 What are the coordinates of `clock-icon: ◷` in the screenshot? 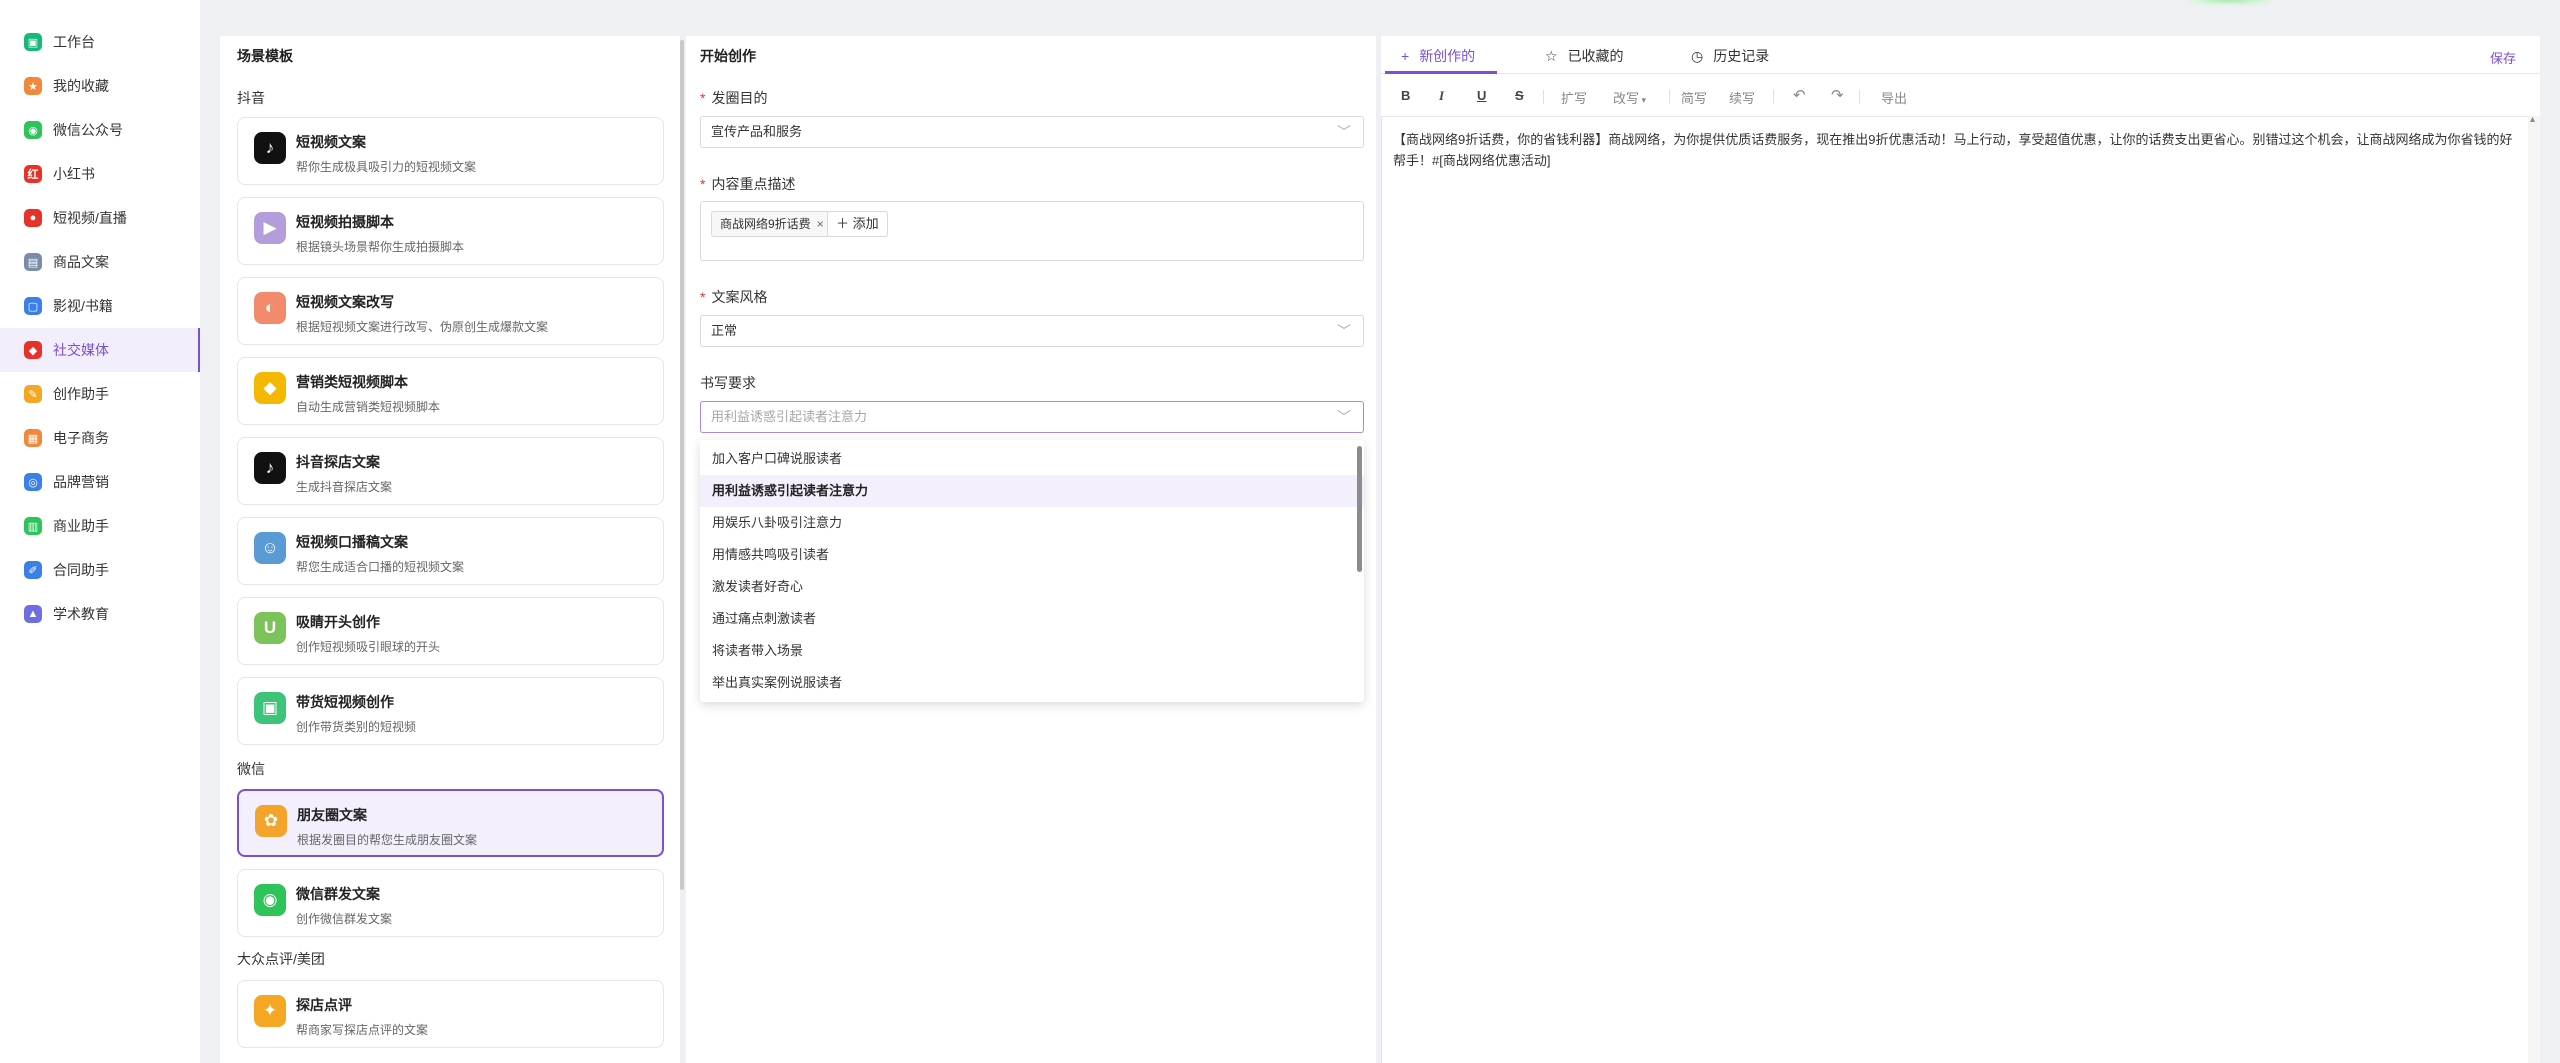 It's located at (1697, 56).